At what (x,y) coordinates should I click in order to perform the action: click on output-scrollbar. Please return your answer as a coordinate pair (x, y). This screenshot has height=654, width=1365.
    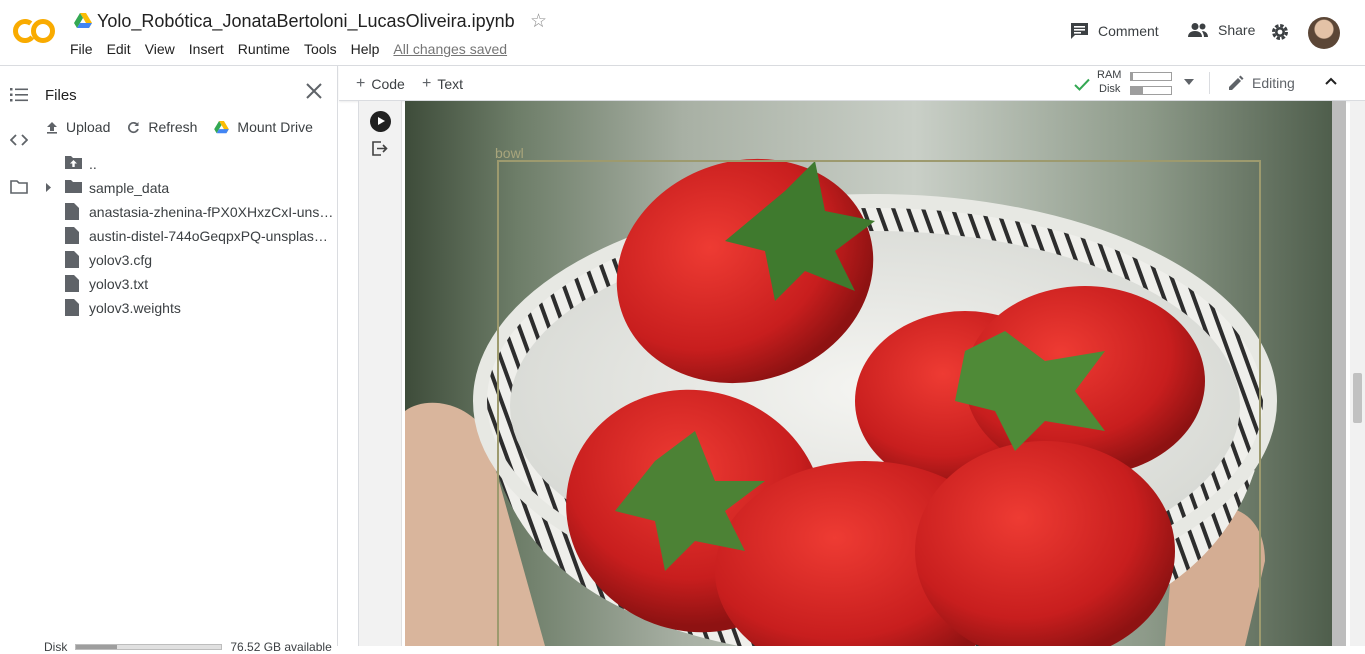
    Looking at the image, I should click on (1339, 373).